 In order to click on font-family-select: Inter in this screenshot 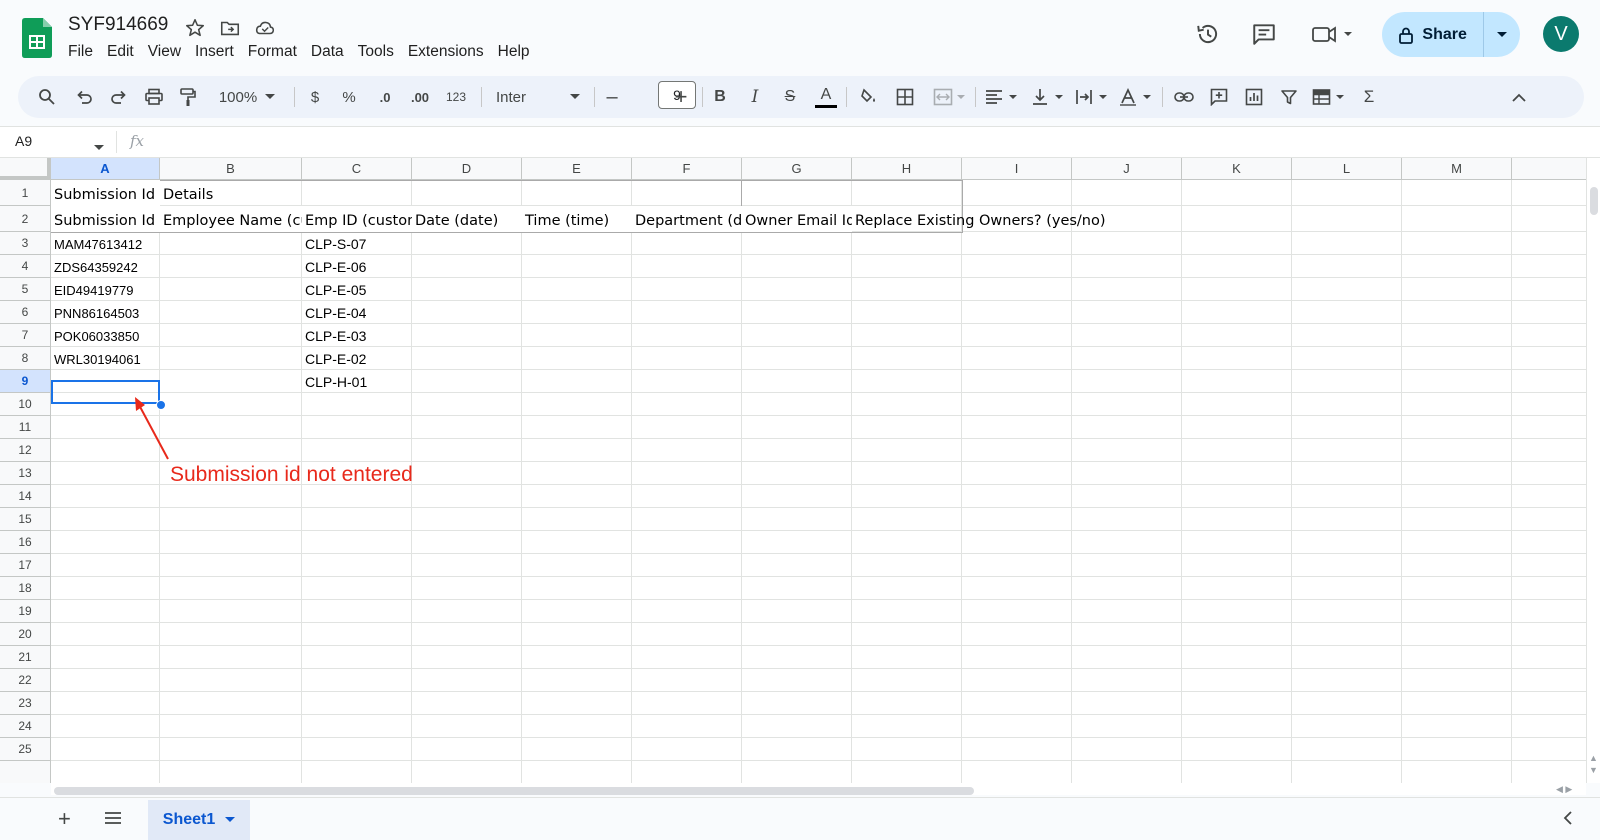, I will do `click(538, 97)`.